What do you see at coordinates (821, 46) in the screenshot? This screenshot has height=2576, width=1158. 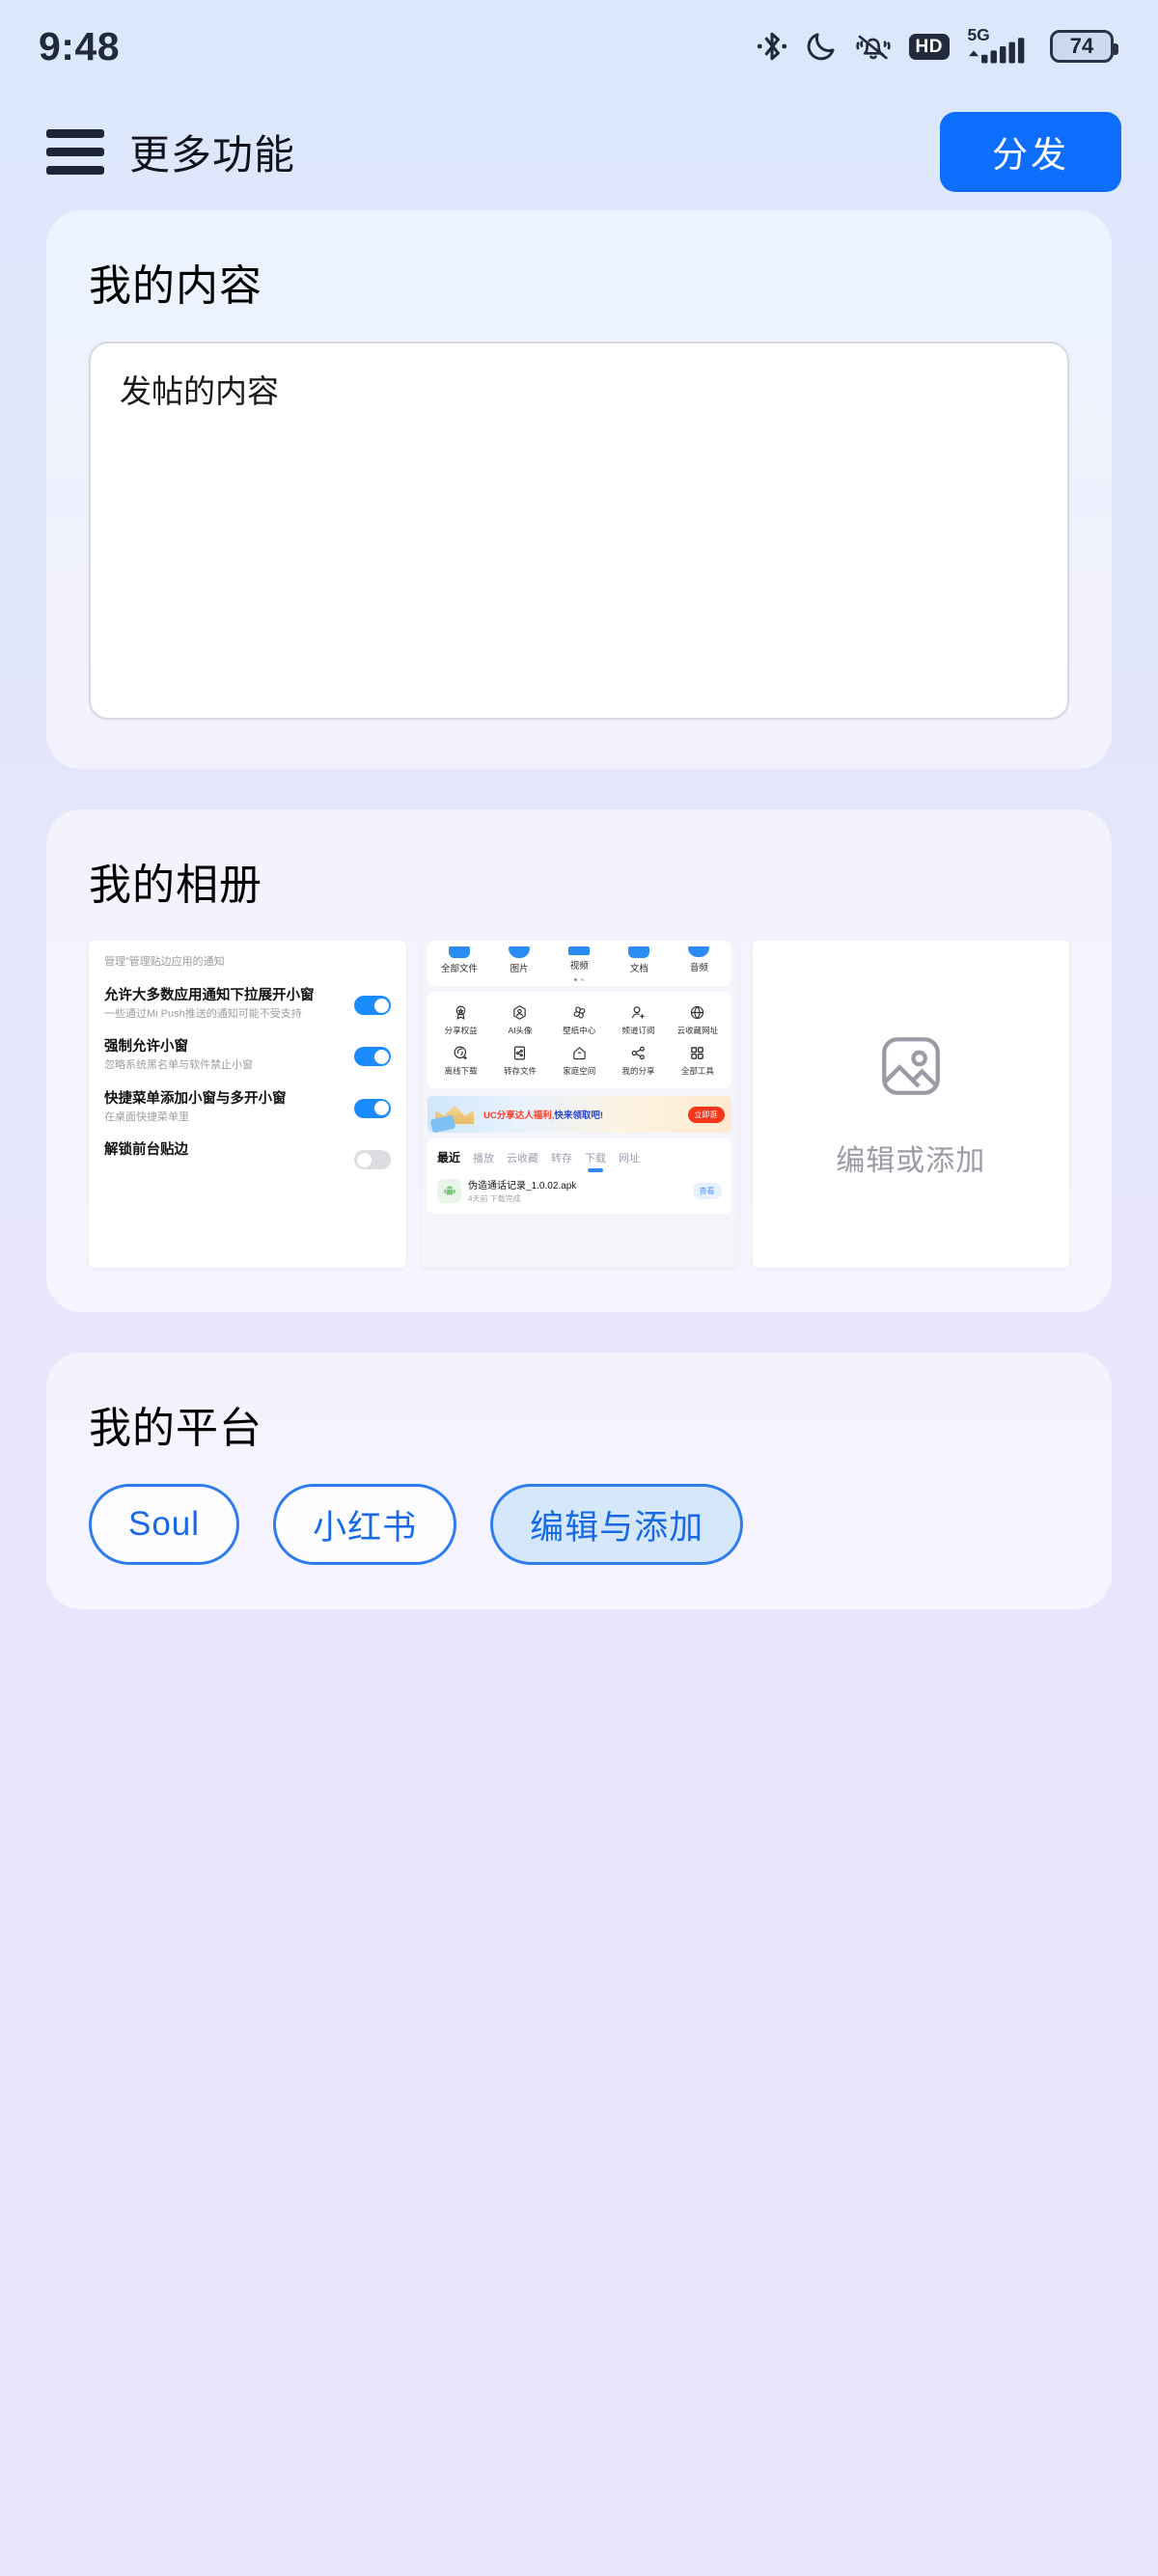 I see `do-not-disturb-moon-icon` at bounding box center [821, 46].